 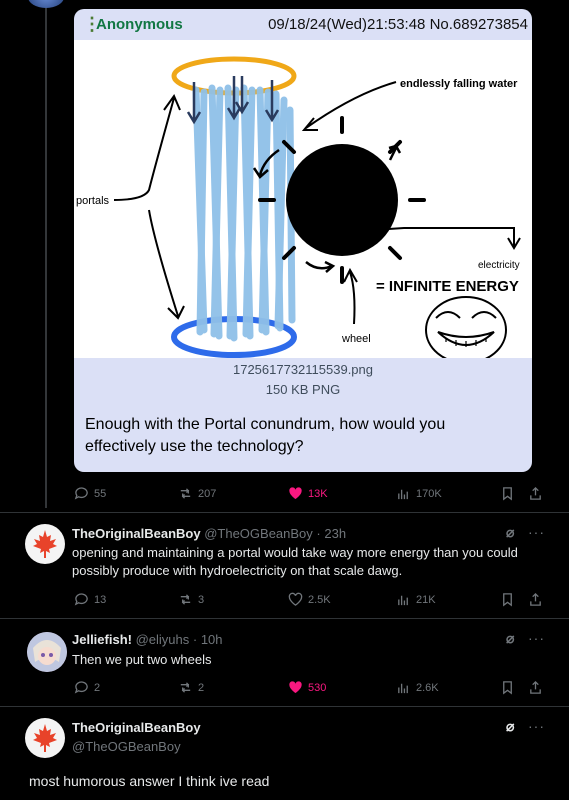 I want to click on repost-count: 2, so click(x=201, y=687).